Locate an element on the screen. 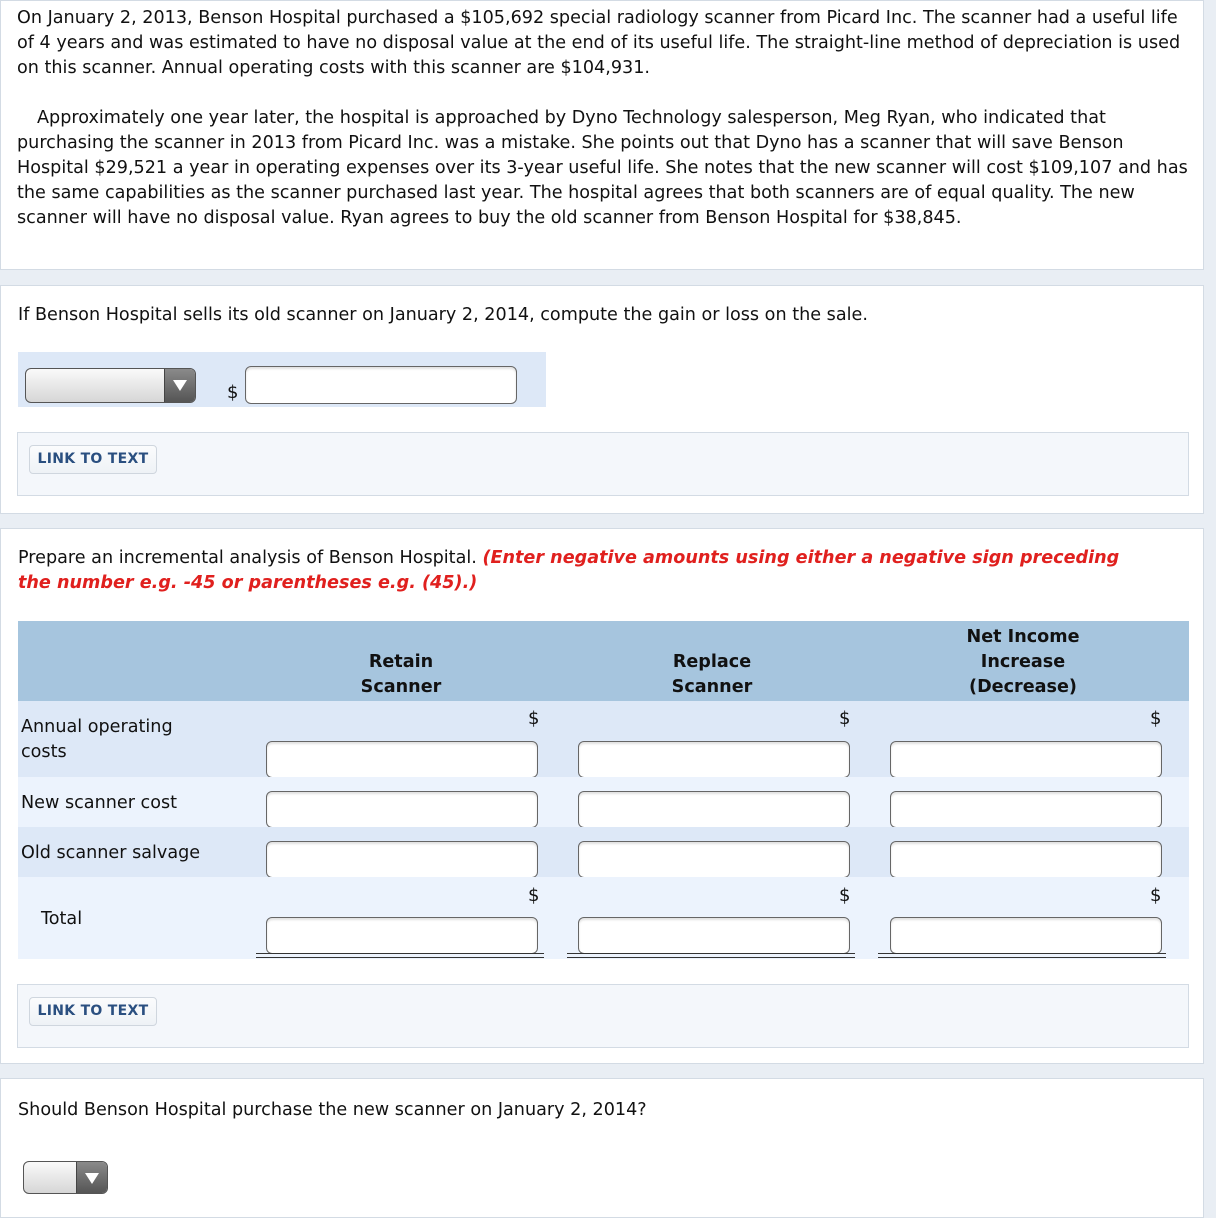 Image resolution: width=1216 pixels, height=1218 pixels. retain-old-scanner-salvage-input is located at coordinates (402, 859).